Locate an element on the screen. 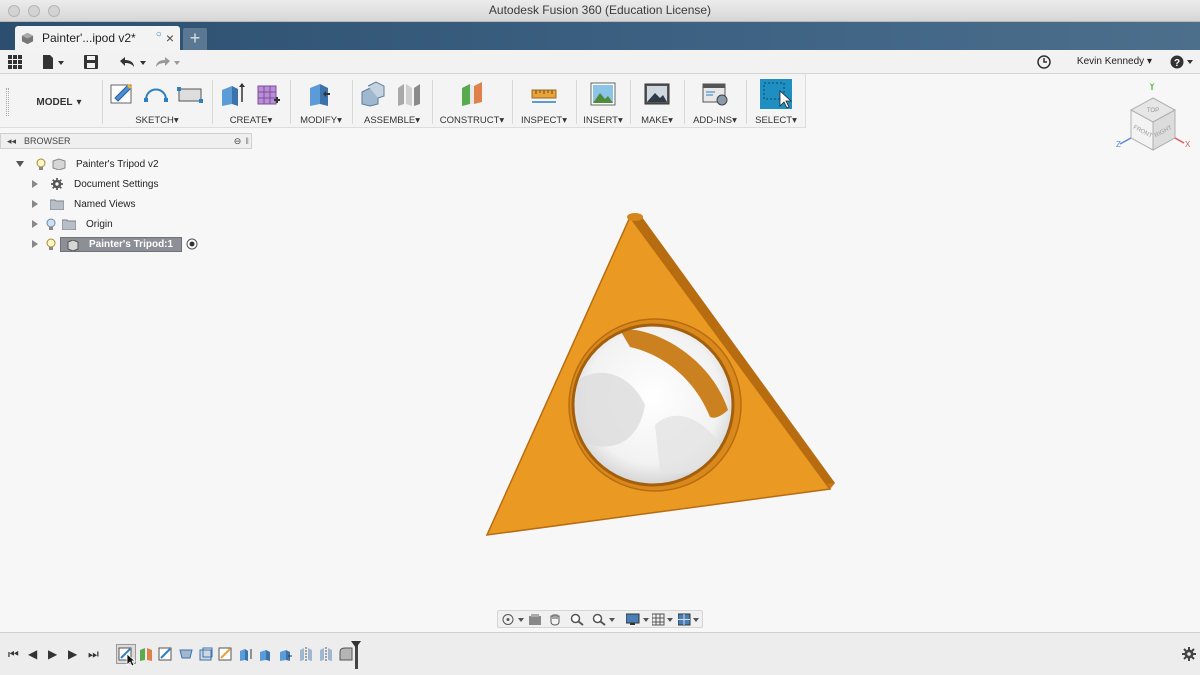 This screenshot has width=1200, height=675. ribbon-group-construct: CONSTRUCT▾ is located at coordinates (472, 101).